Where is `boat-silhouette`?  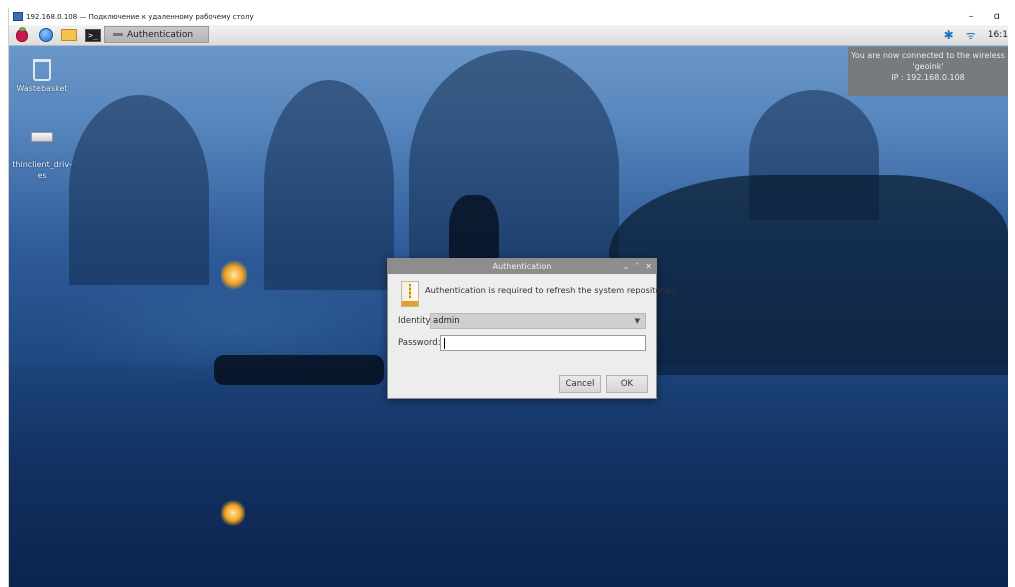 boat-silhouette is located at coordinates (299, 370).